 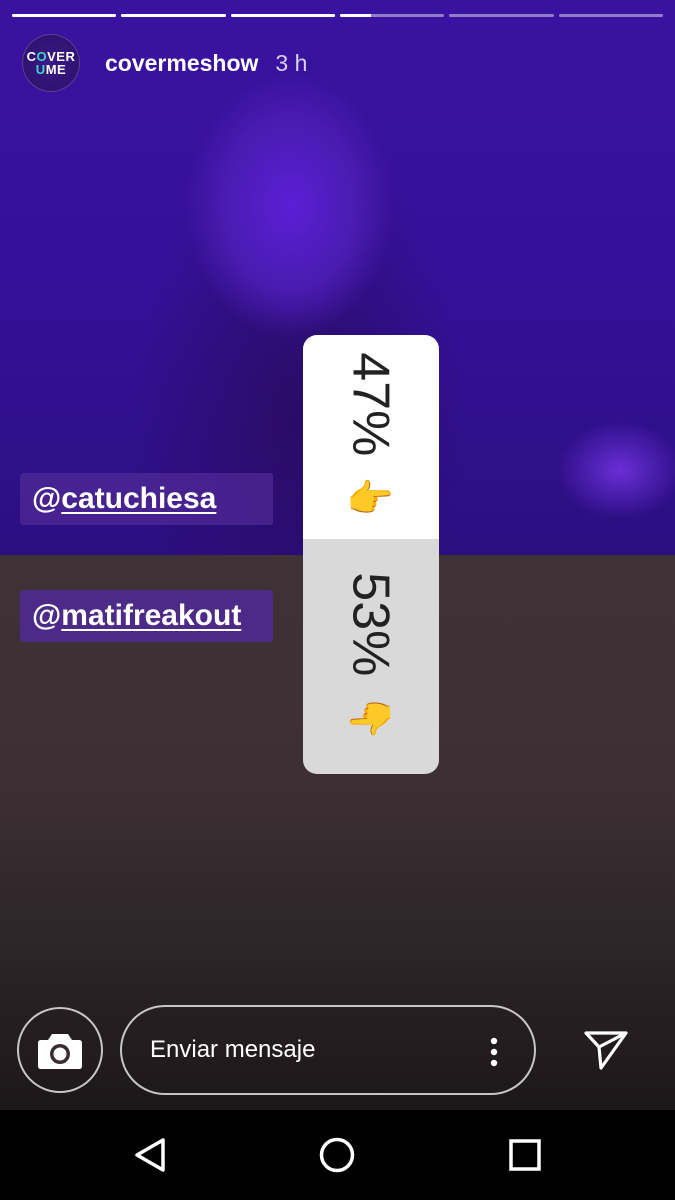 I want to click on mention-handle: matifreakout, so click(x=151, y=615).